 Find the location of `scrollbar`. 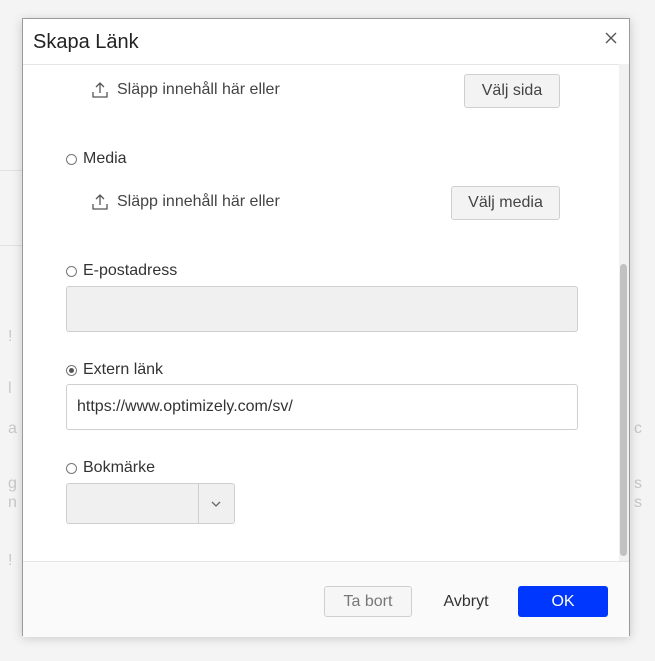

scrollbar is located at coordinates (624, 312).